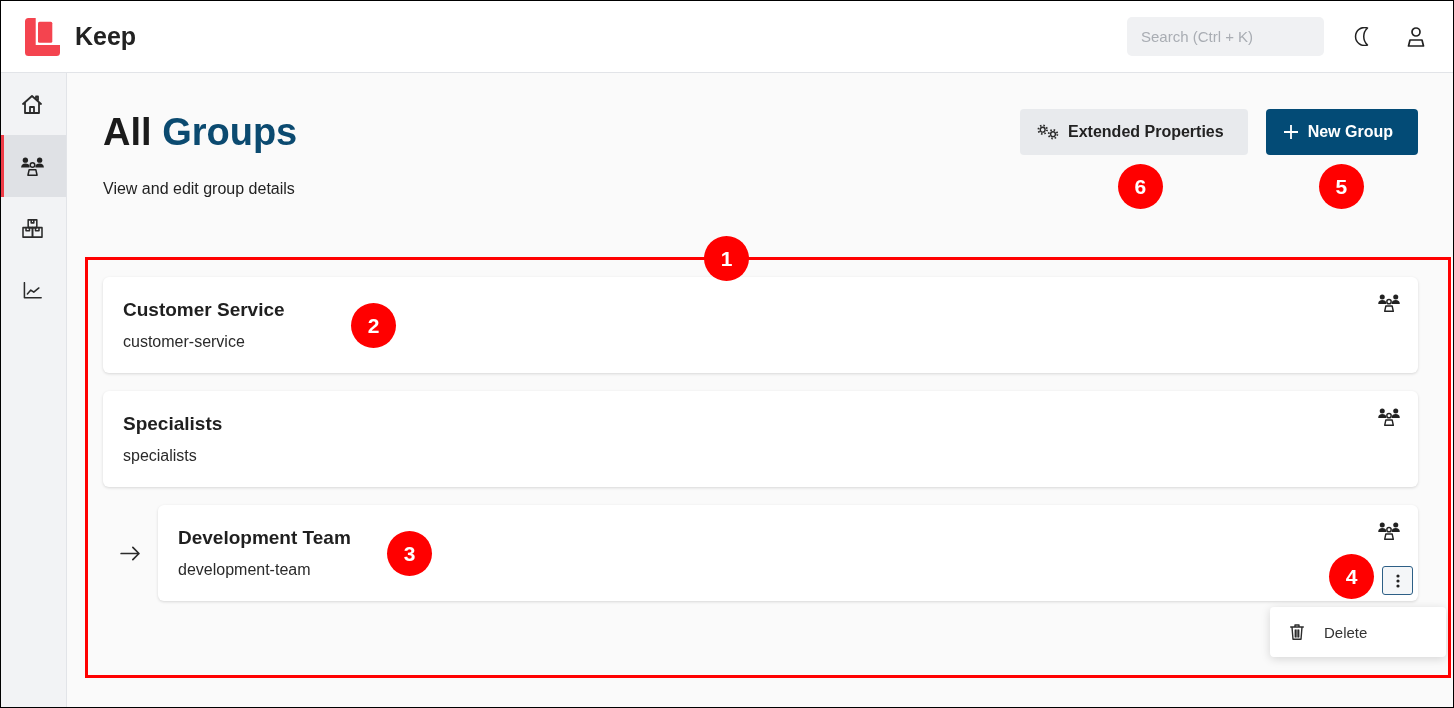 This screenshot has height=708, width=1454. I want to click on callout-marker: 5, so click(1341, 186).